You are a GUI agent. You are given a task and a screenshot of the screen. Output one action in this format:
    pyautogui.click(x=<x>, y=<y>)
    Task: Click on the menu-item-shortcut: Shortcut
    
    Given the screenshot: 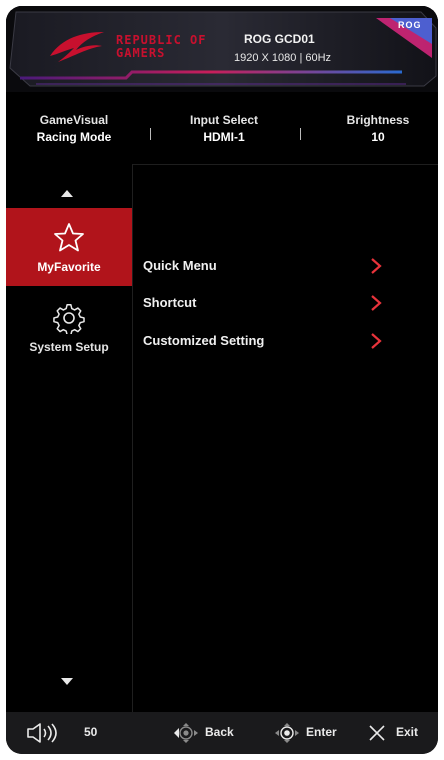 What is the action you would take?
    pyautogui.click(x=285, y=305)
    